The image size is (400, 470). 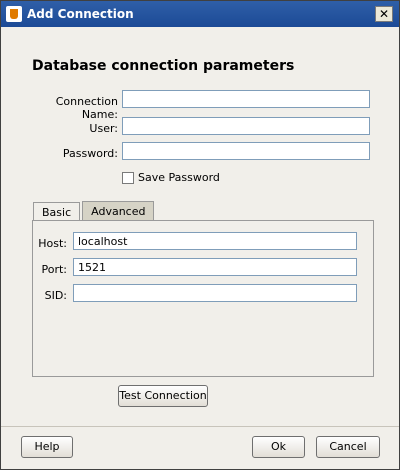 What do you see at coordinates (54, 269) in the screenshot?
I see `port-label: Port:` at bounding box center [54, 269].